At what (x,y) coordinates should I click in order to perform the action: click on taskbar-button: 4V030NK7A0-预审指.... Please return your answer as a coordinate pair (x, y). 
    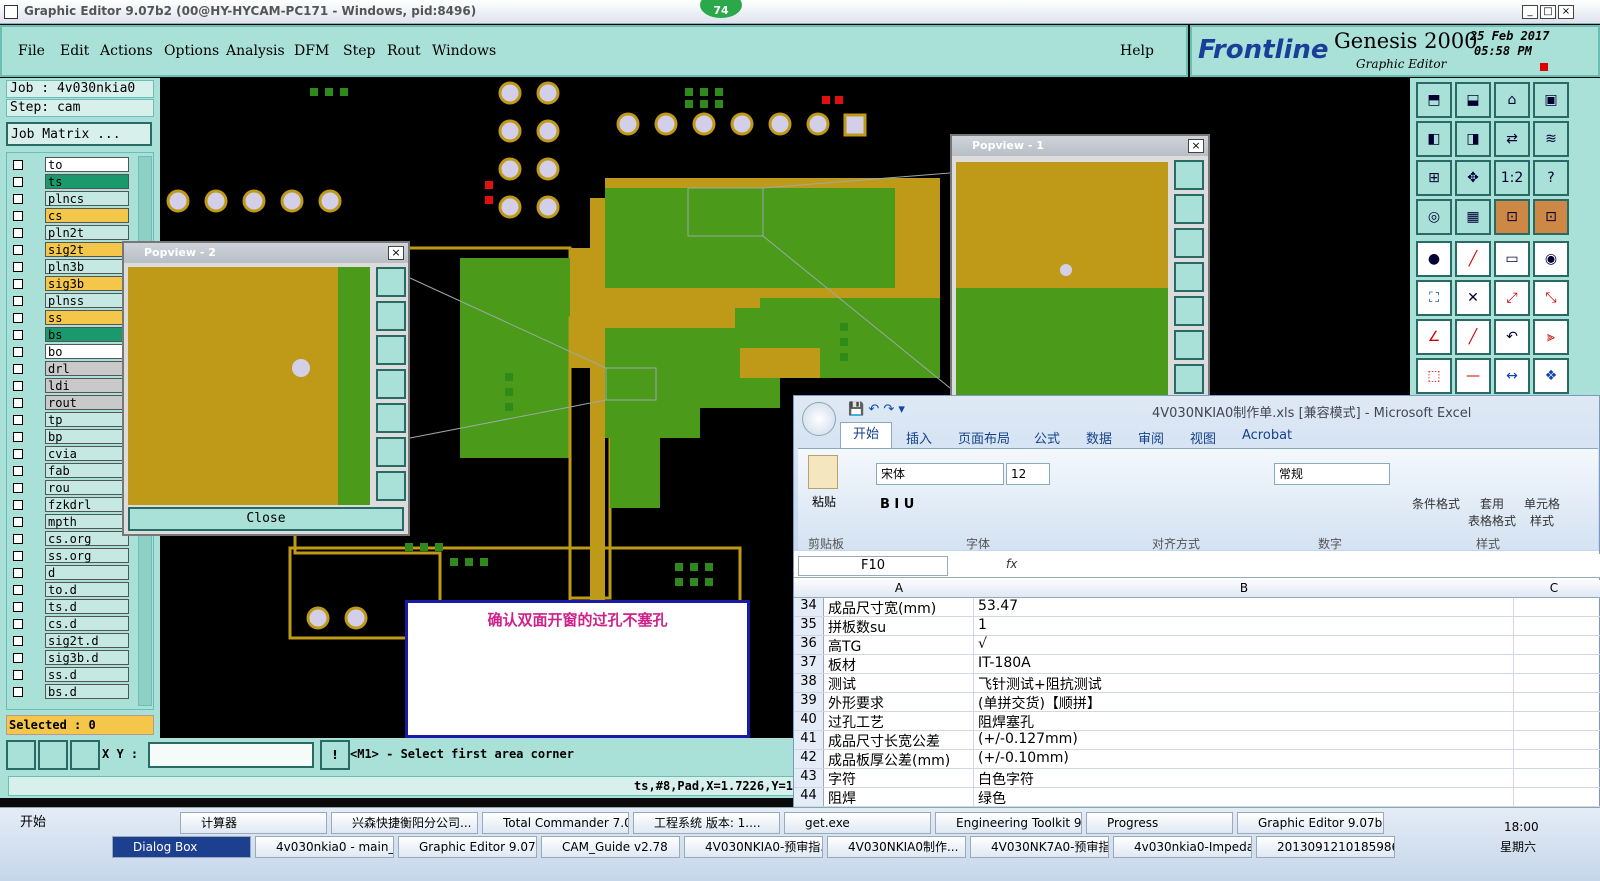
    Looking at the image, I should click on (1039, 847).